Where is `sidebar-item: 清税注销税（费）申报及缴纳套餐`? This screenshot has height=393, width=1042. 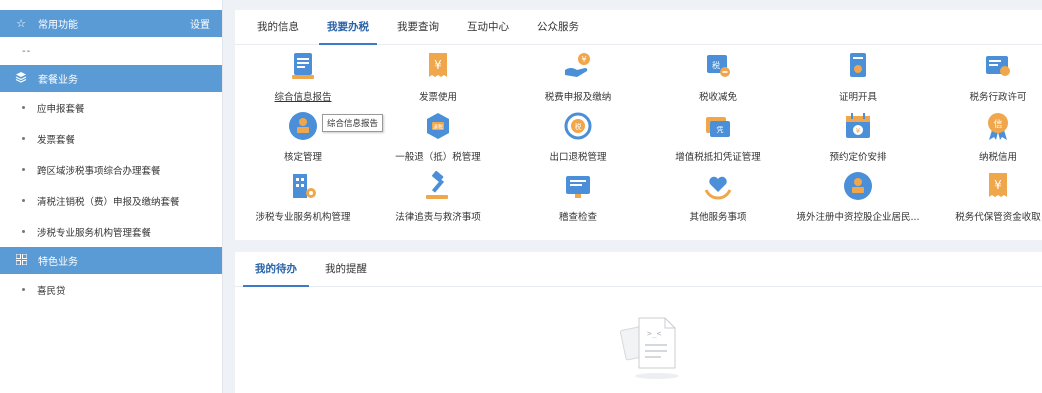
sidebar-item: 清税注销税（费）申报及缴纳套餐 is located at coordinates (111, 200).